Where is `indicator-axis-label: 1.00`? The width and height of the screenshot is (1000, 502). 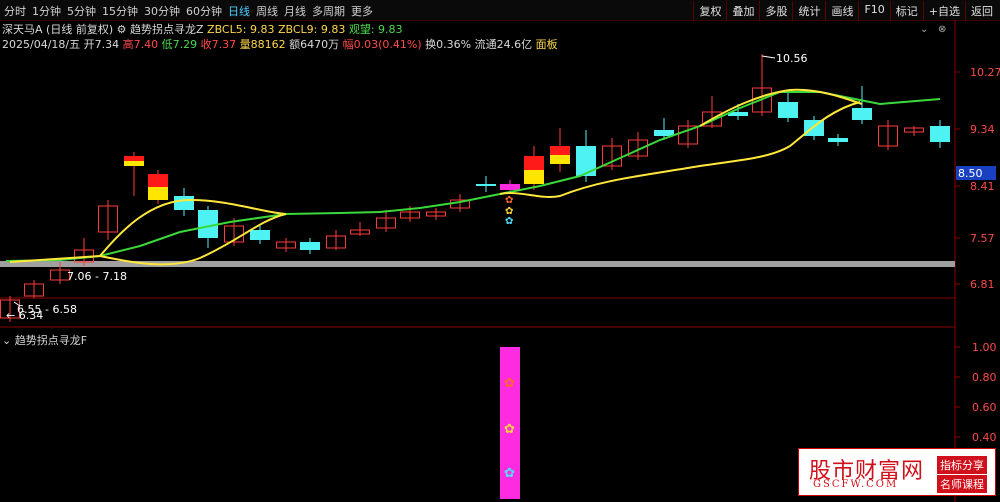 indicator-axis-label: 1.00 is located at coordinates (984, 347).